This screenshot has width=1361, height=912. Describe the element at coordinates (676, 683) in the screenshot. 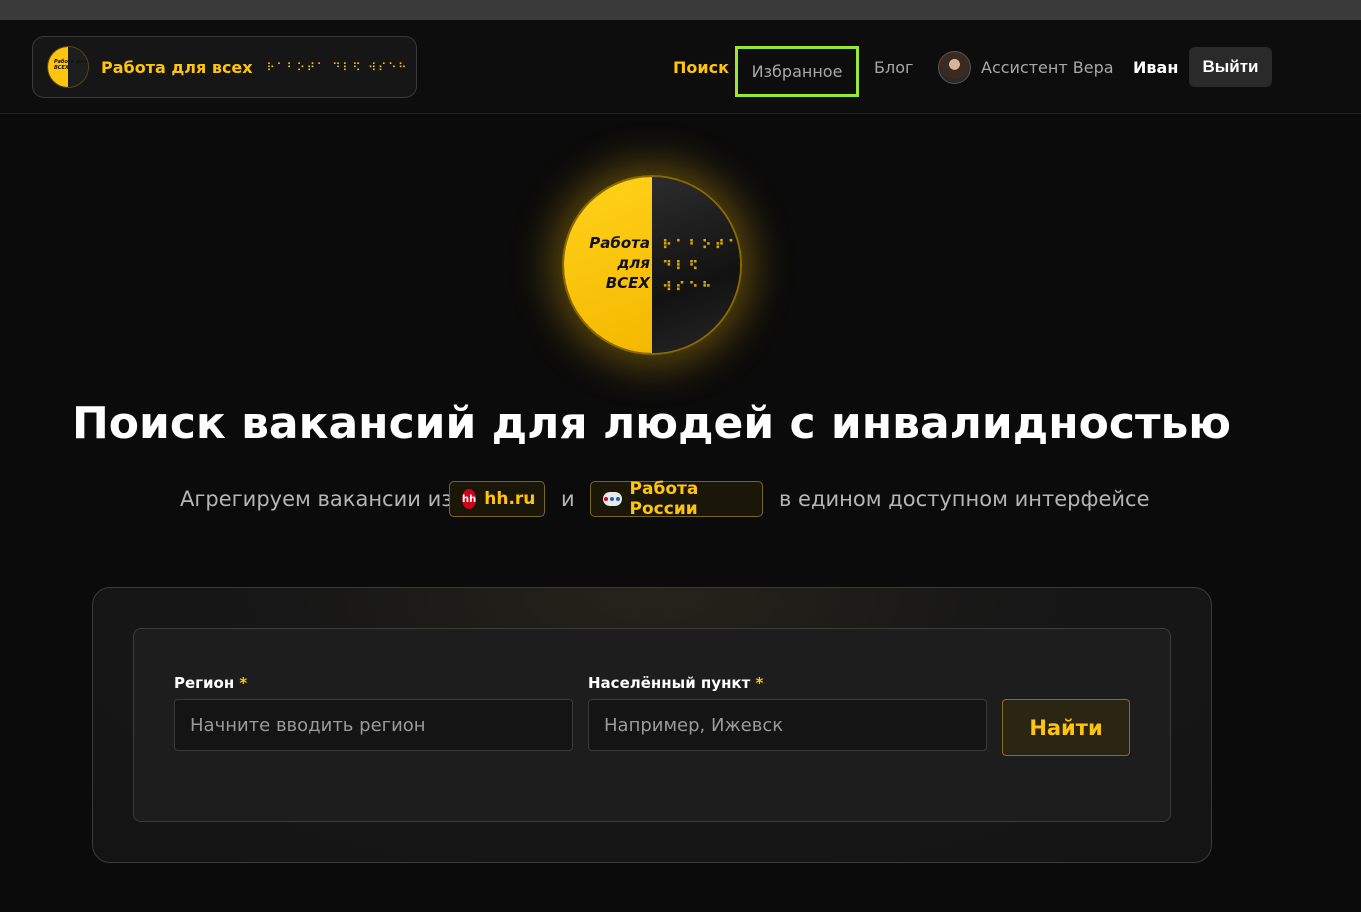

I see `city-label: Населённый пункт *` at that location.